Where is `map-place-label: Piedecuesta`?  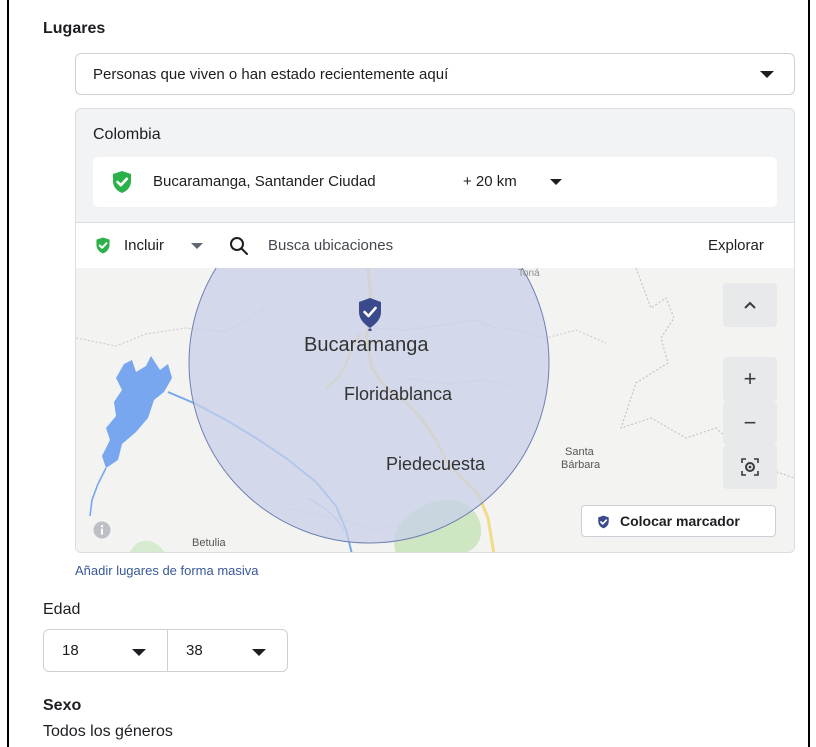 map-place-label: Piedecuesta is located at coordinates (436, 464).